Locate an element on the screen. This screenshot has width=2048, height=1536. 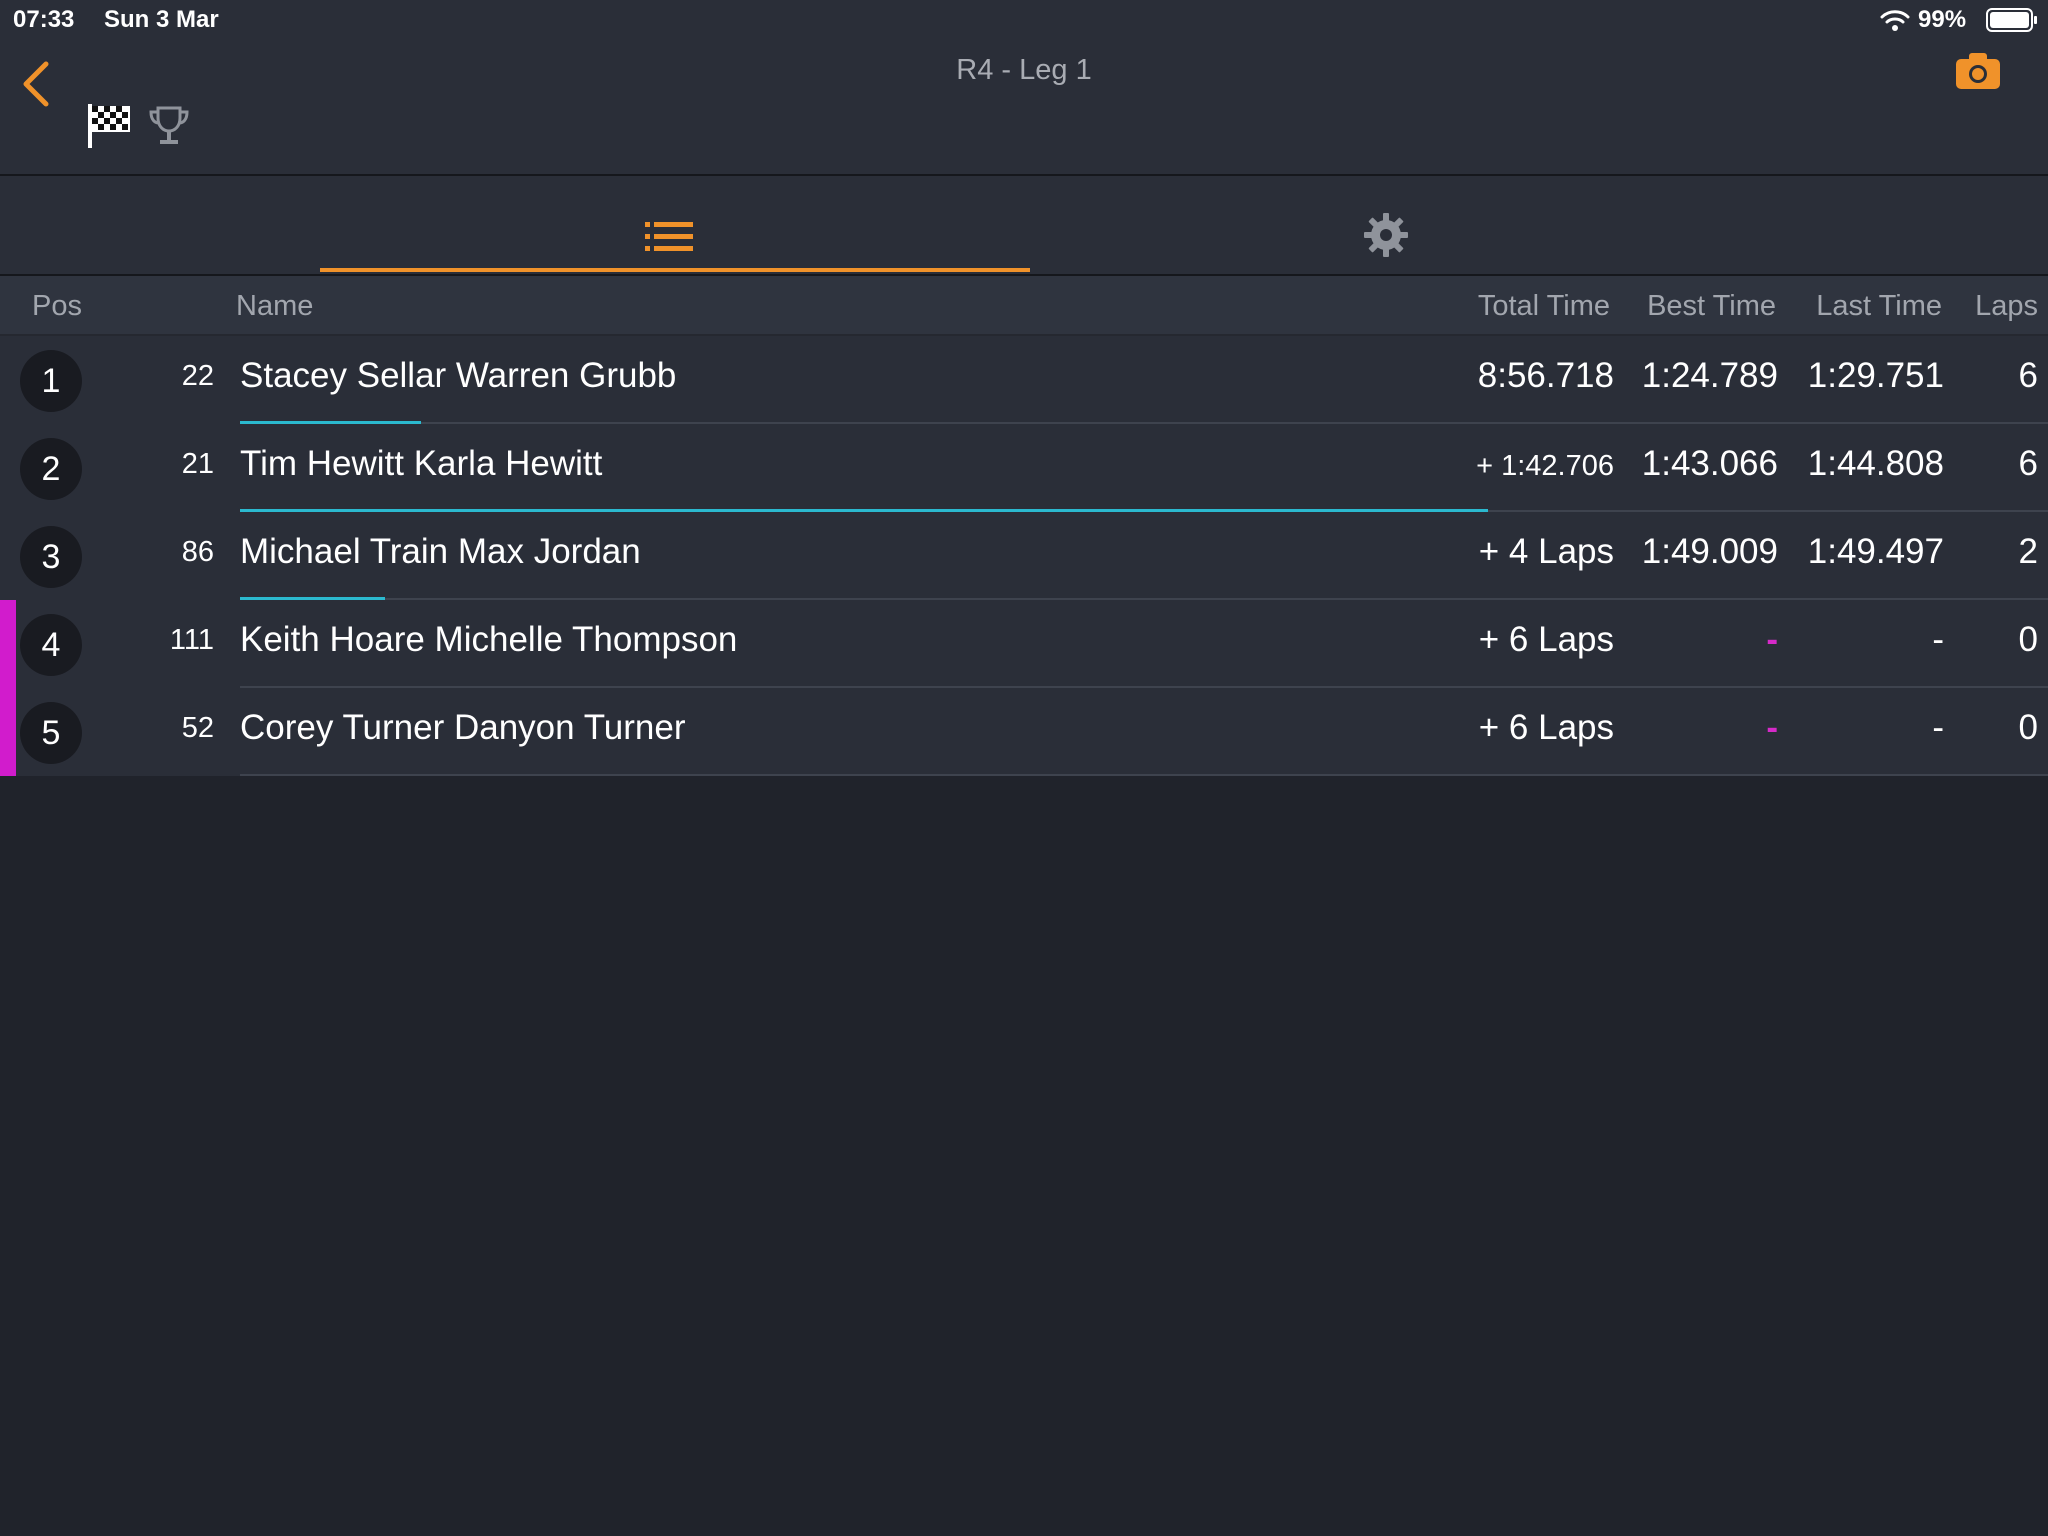
list-icon is located at coordinates (669, 236).